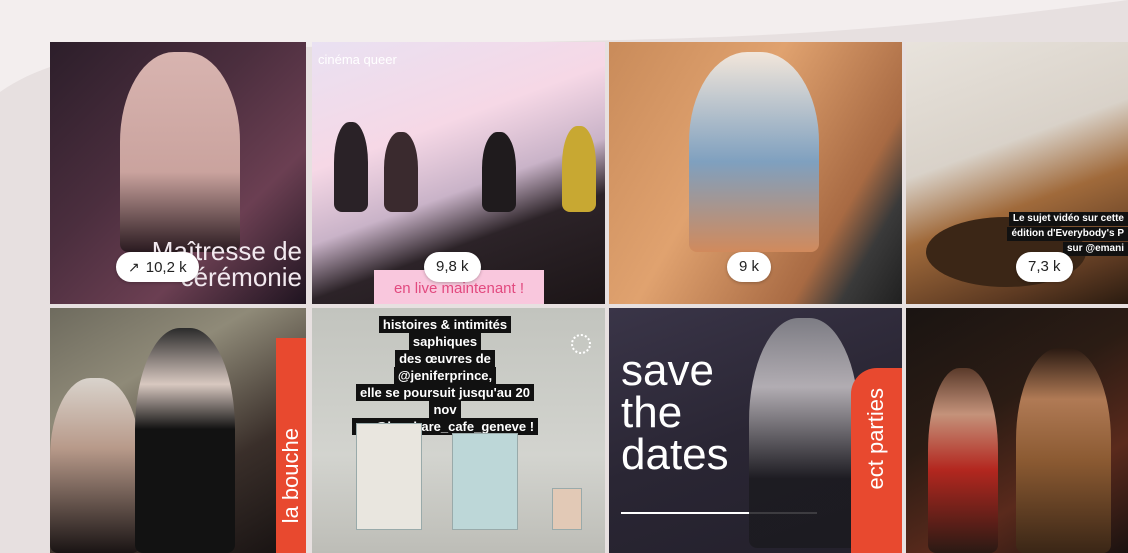 Image resolution: width=1128 pixels, height=553 pixels. What do you see at coordinates (804, 433) in the screenshot?
I see `sailor-figure` at bounding box center [804, 433].